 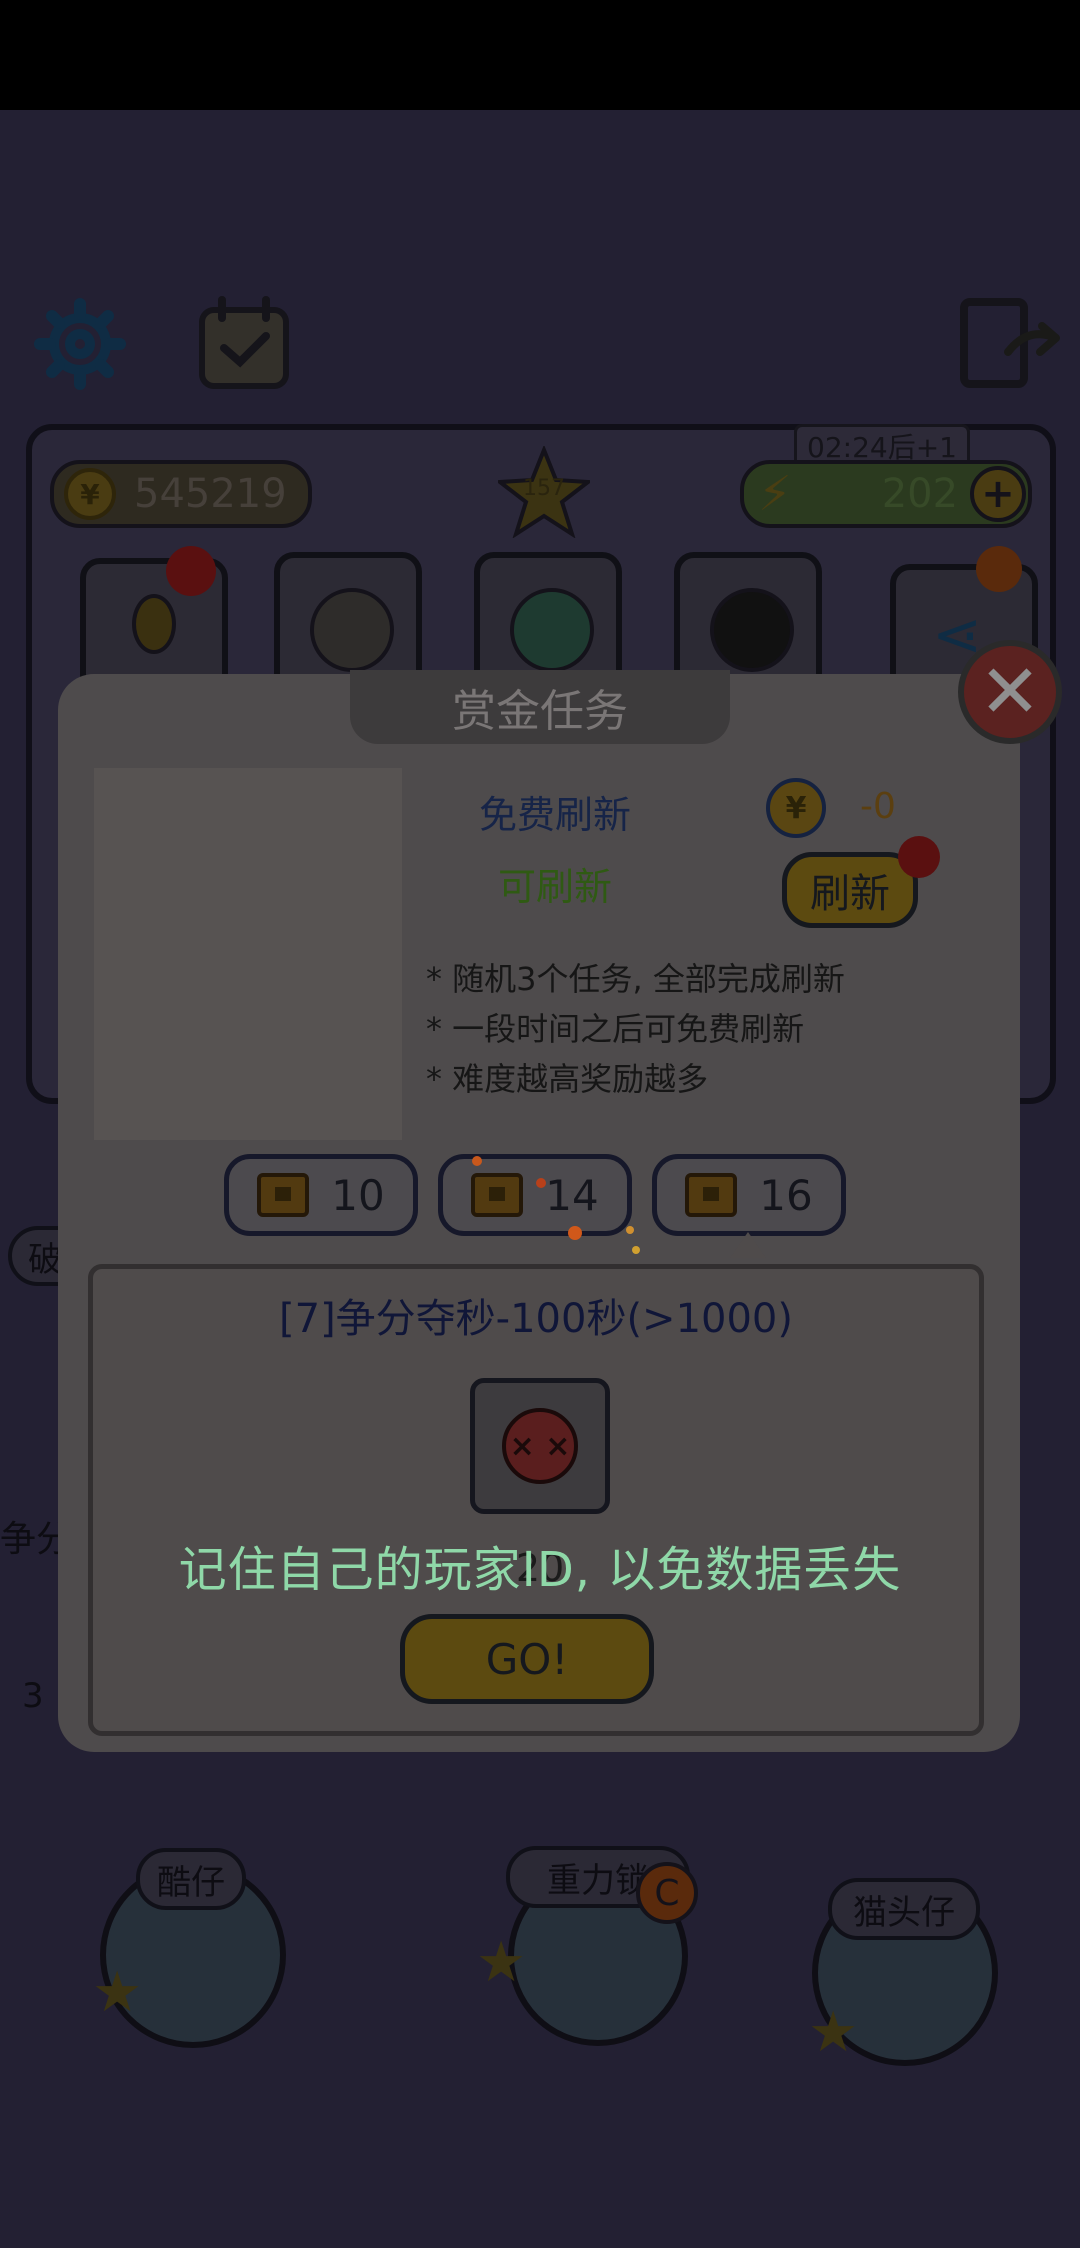 What do you see at coordinates (540, 1570) in the screenshot?
I see `toast-message: 记住自己的玩家ID, 以免数据丢失` at bounding box center [540, 1570].